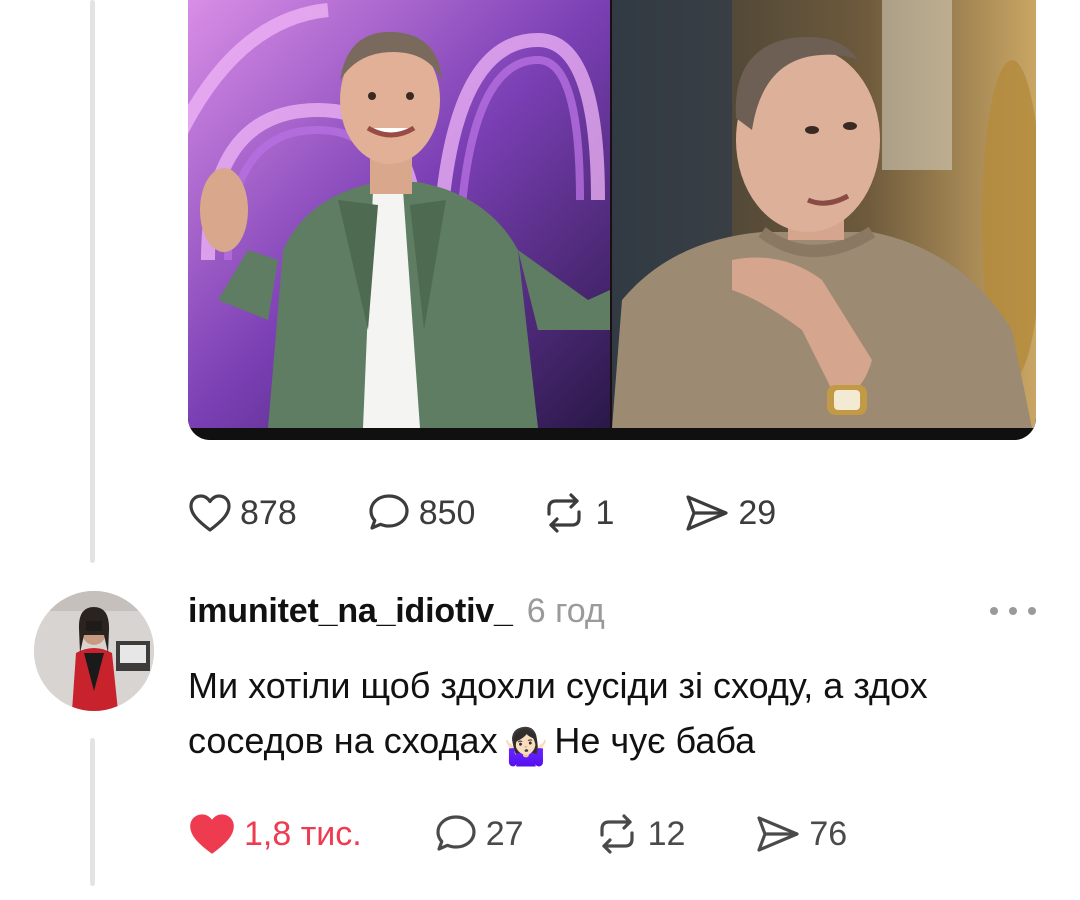 This screenshot has height=900, width=1080. Describe the element at coordinates (757, 513) in the screenshot. I see `post-share-count: 29` at that location.